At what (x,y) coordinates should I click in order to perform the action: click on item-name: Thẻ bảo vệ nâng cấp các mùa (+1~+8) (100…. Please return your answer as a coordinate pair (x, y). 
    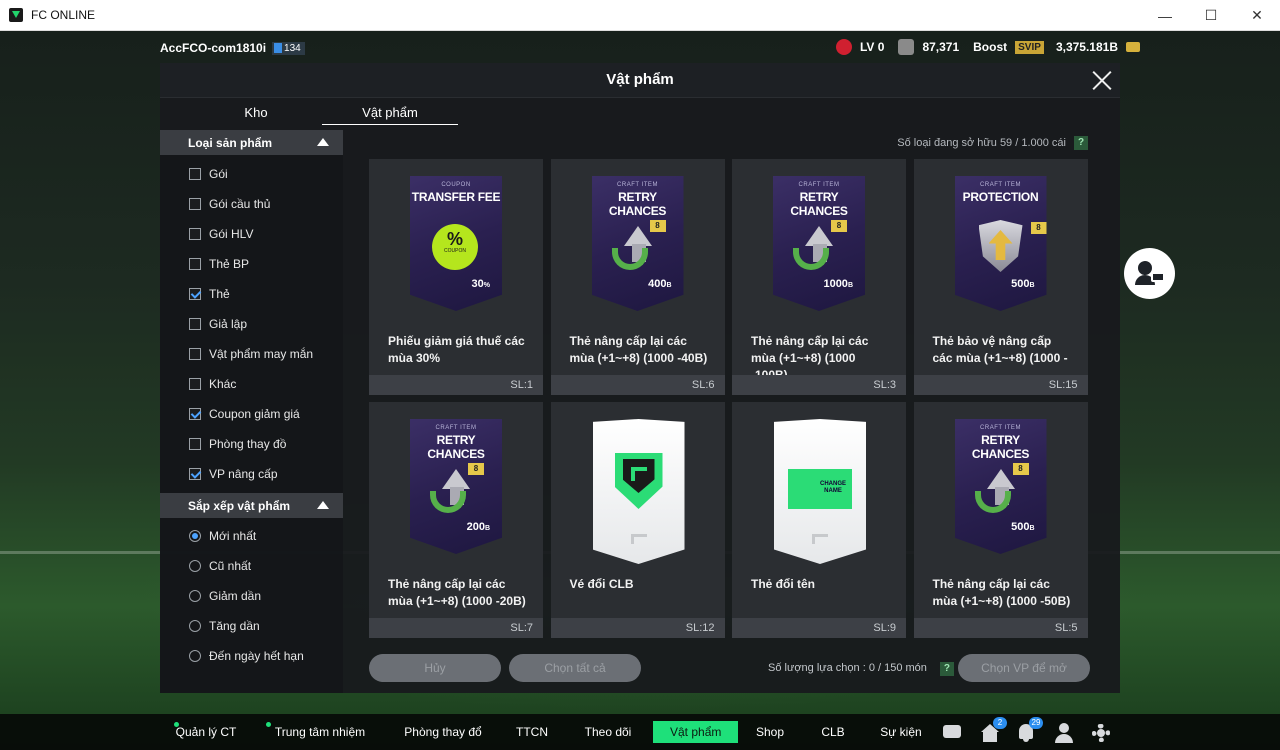
    Looking at the image, I should click on (1000, 349).